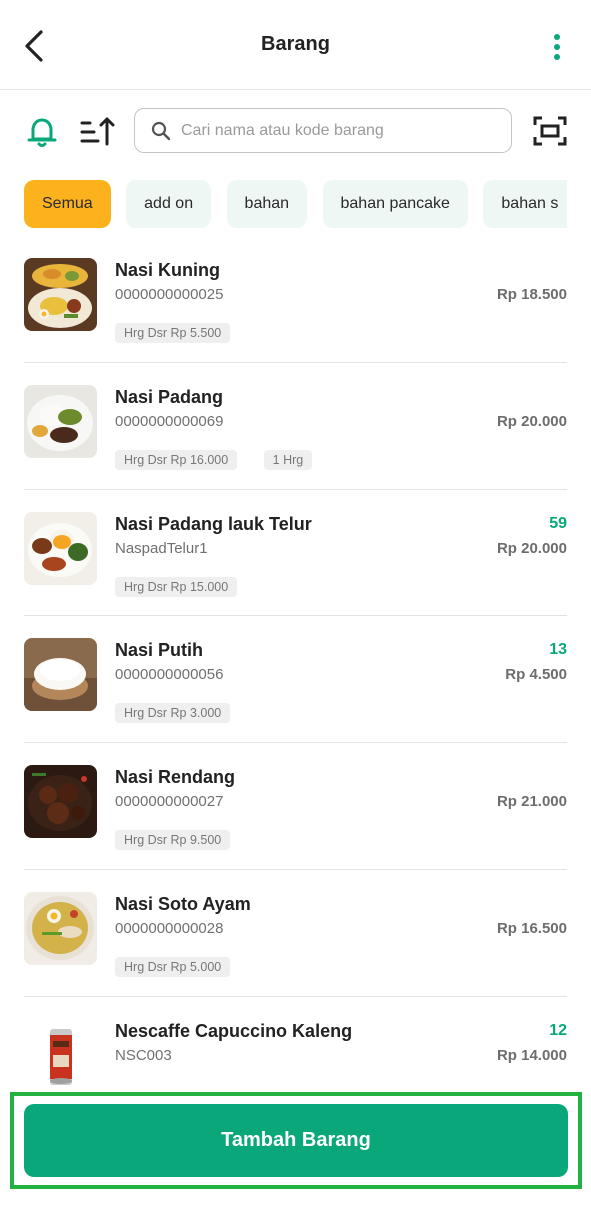 The width and height of the screenshot is (591, 1213). What do you see at coordinates (557, 37) in the screenshot?
I see `more-vertical-icon` at bounding box center [557, 37].